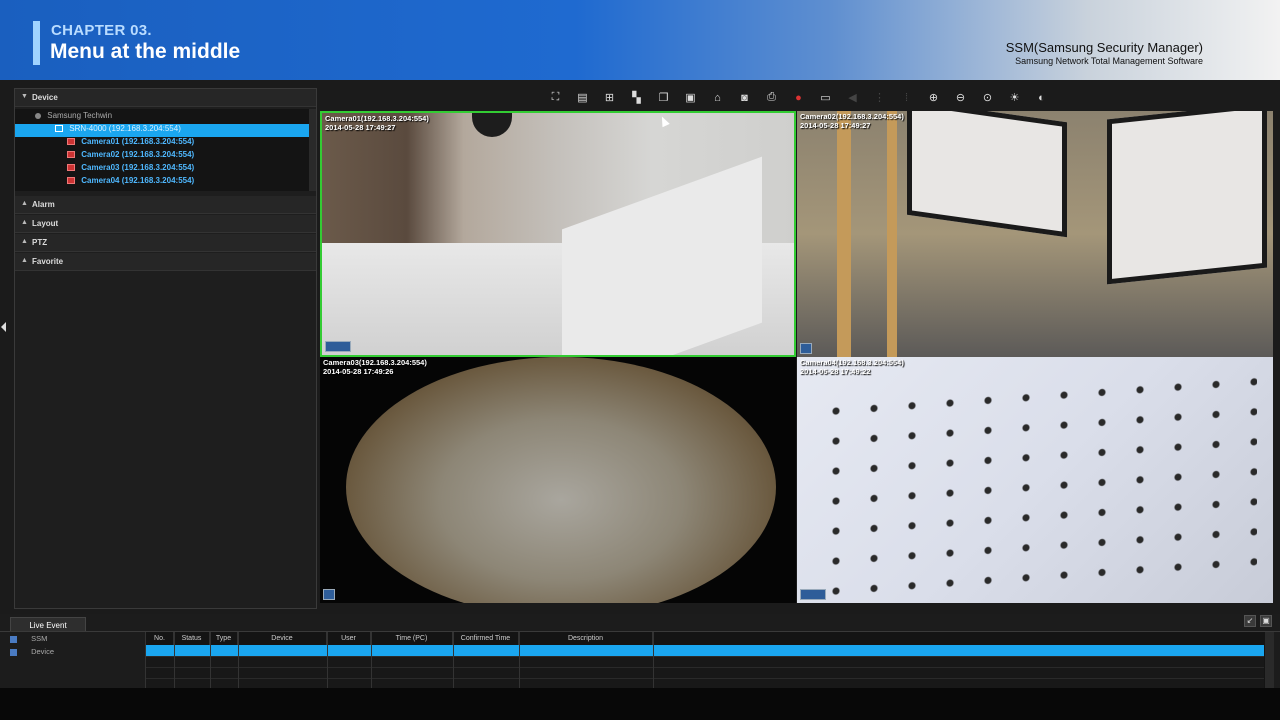  I want to click on tree-camera: Camera04 (192.168.3.204:554), so click(130, 182).